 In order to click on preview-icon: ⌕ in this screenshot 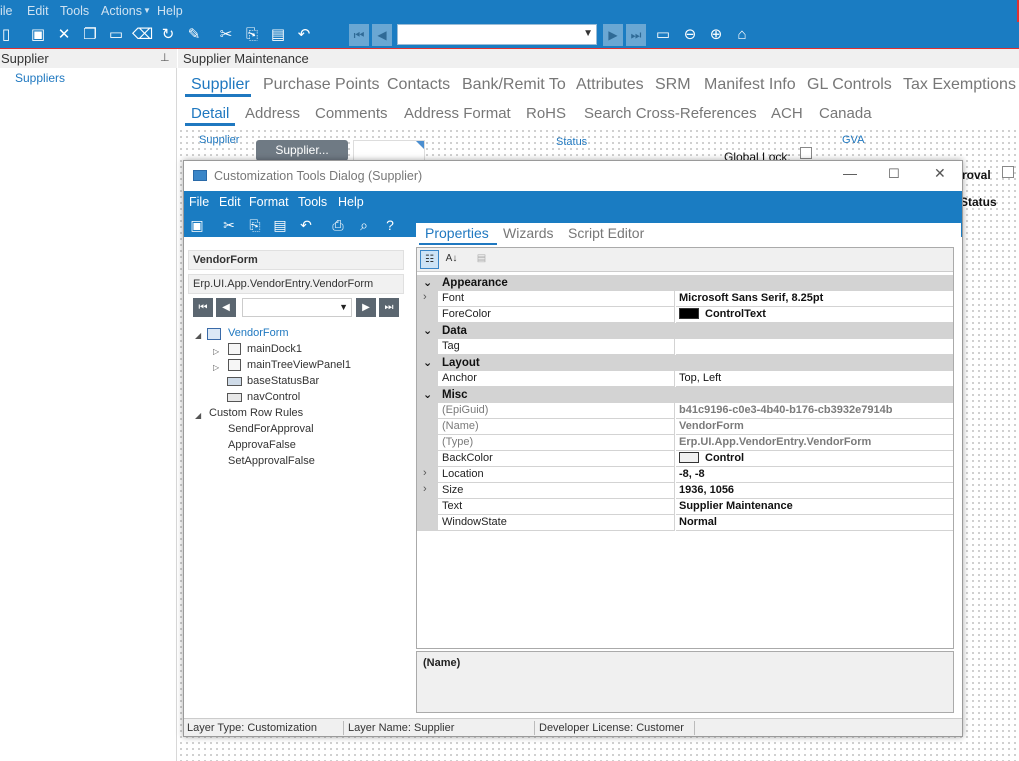, I will do `click(364, 225)`.